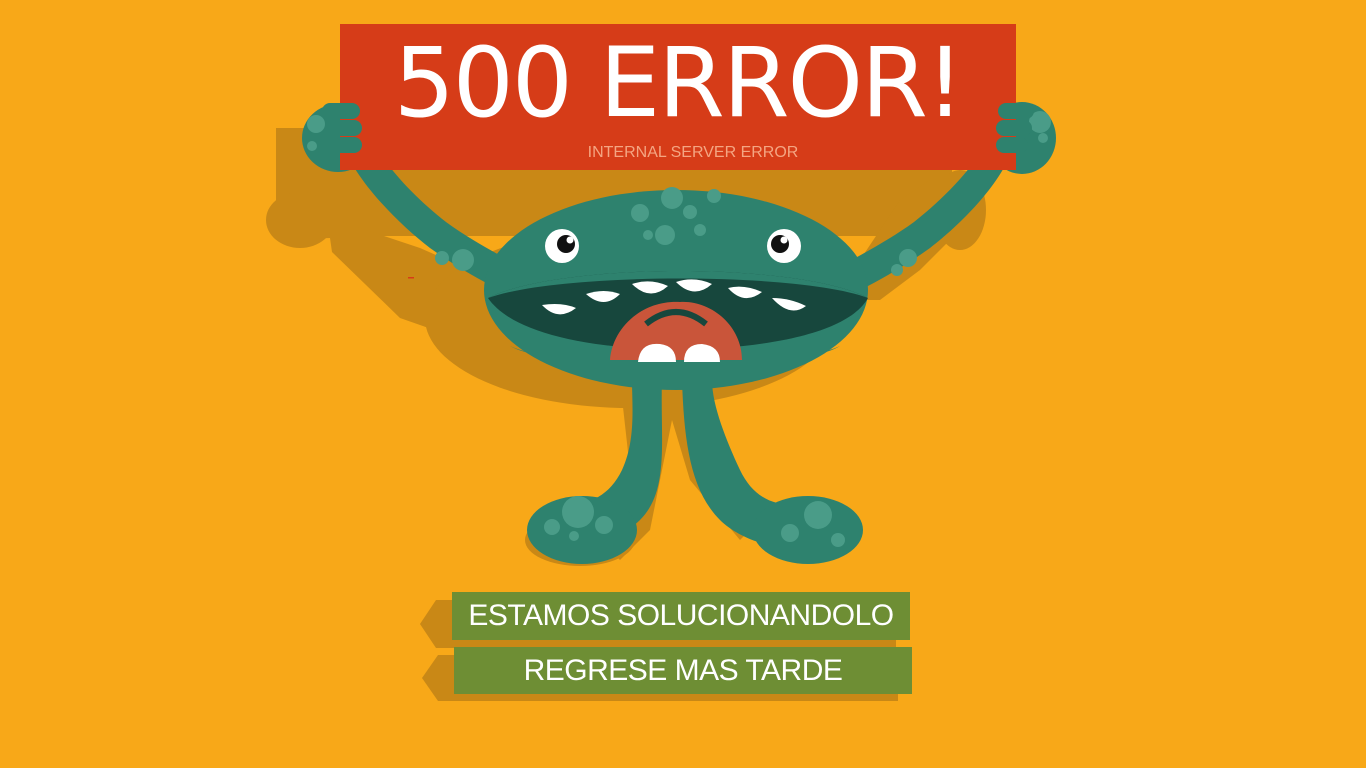 The height and width of the screenshot is (768, 1366). What do you see at coordinates (411, 278) in the screenshot?
I see `stray-mark` at bounding box center [411, 278].